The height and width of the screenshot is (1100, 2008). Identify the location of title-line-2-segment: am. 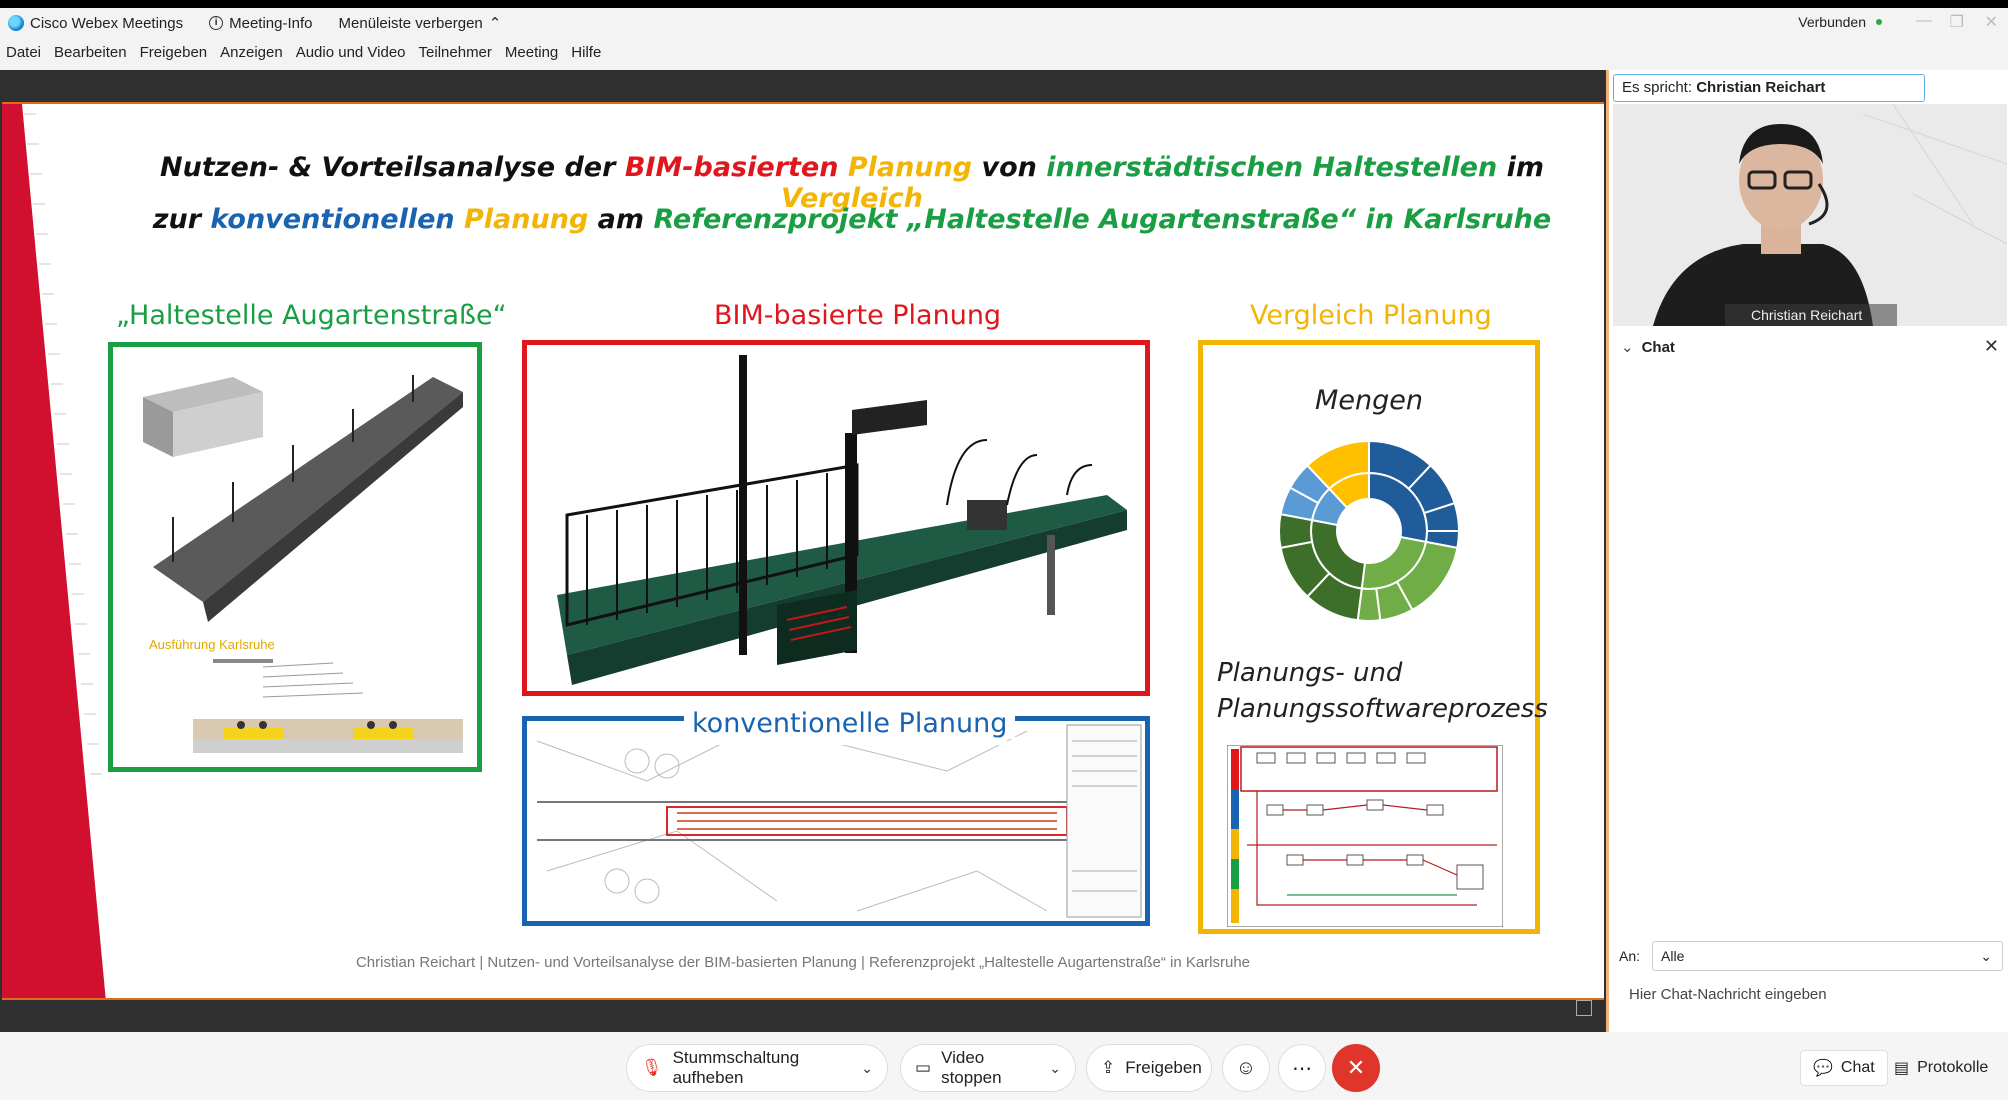
(621, 219).